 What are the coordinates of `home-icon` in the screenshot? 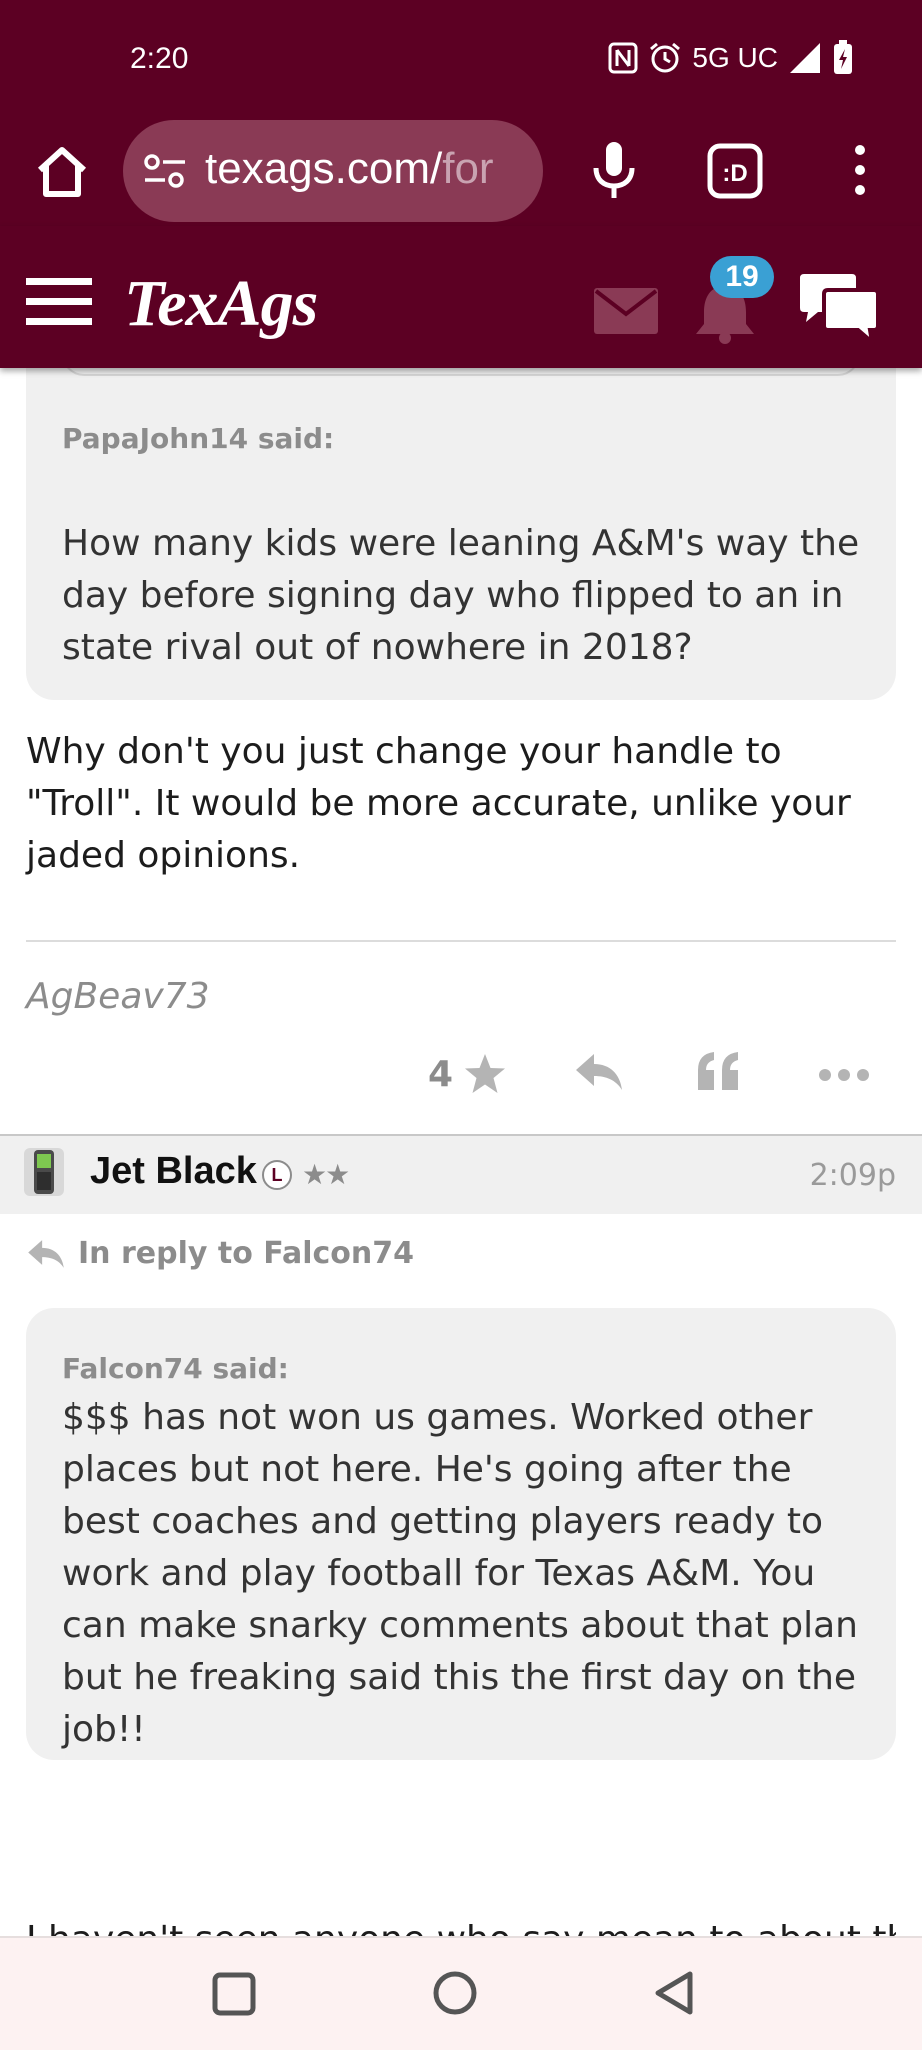 It's located at (62, 172).